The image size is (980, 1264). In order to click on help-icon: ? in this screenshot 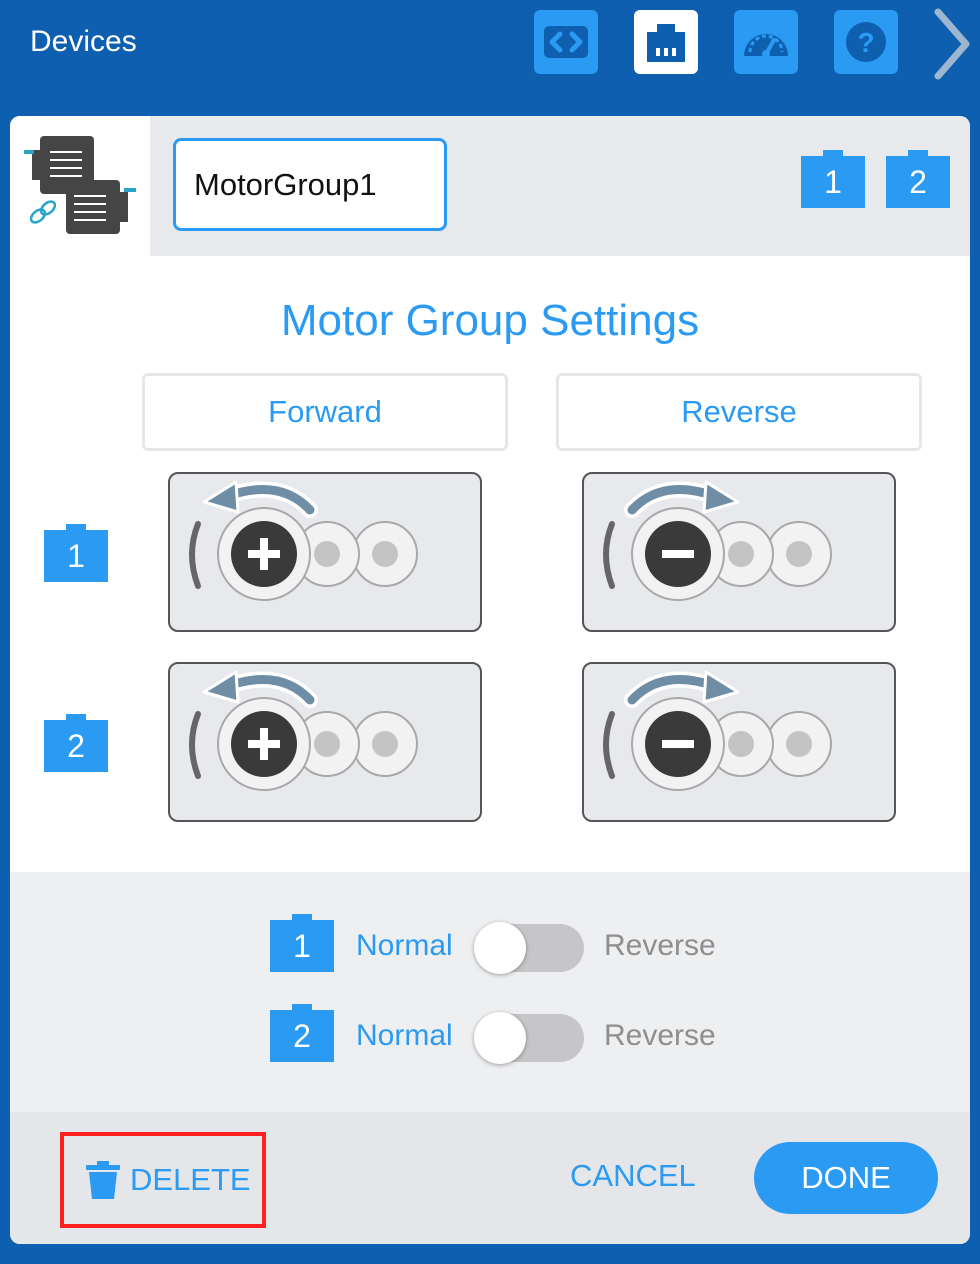, I will do `click(866, 42)`.